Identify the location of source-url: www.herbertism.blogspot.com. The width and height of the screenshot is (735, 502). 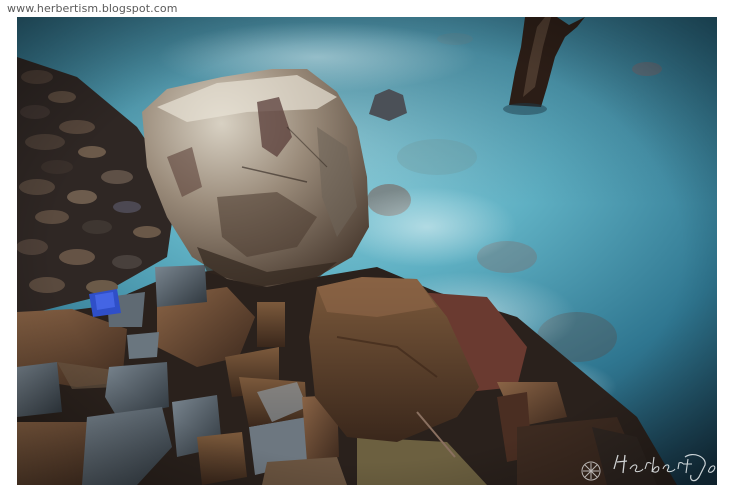
(92, 8).